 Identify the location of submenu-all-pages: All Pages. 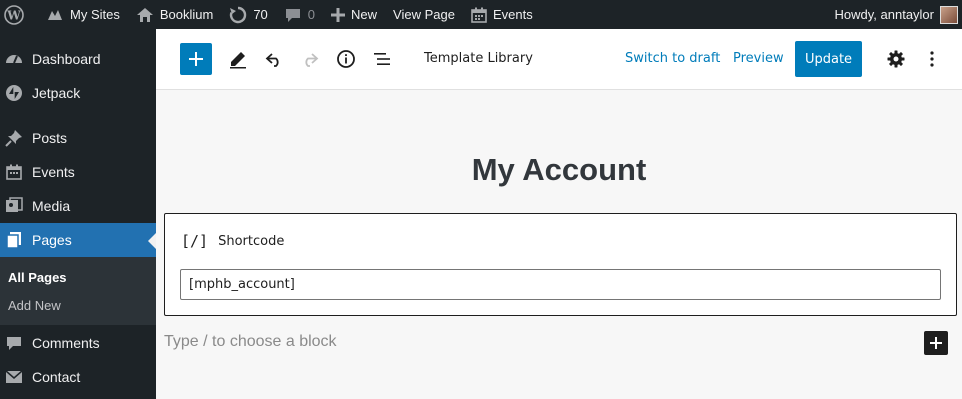
(78, 277).